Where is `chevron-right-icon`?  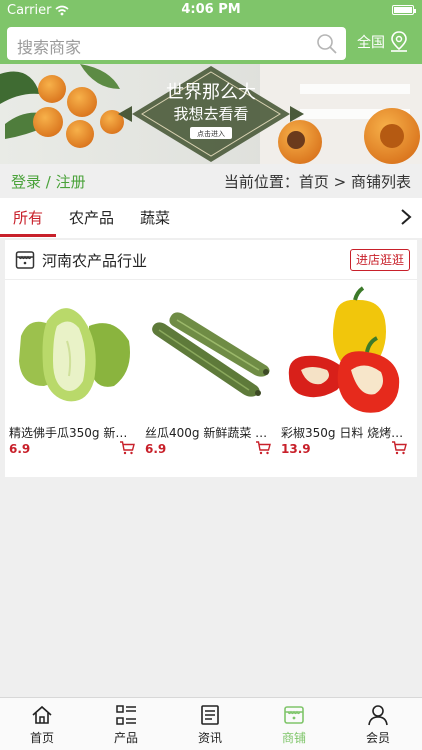 chevron-right-icon is located at coordinates (406, 217).